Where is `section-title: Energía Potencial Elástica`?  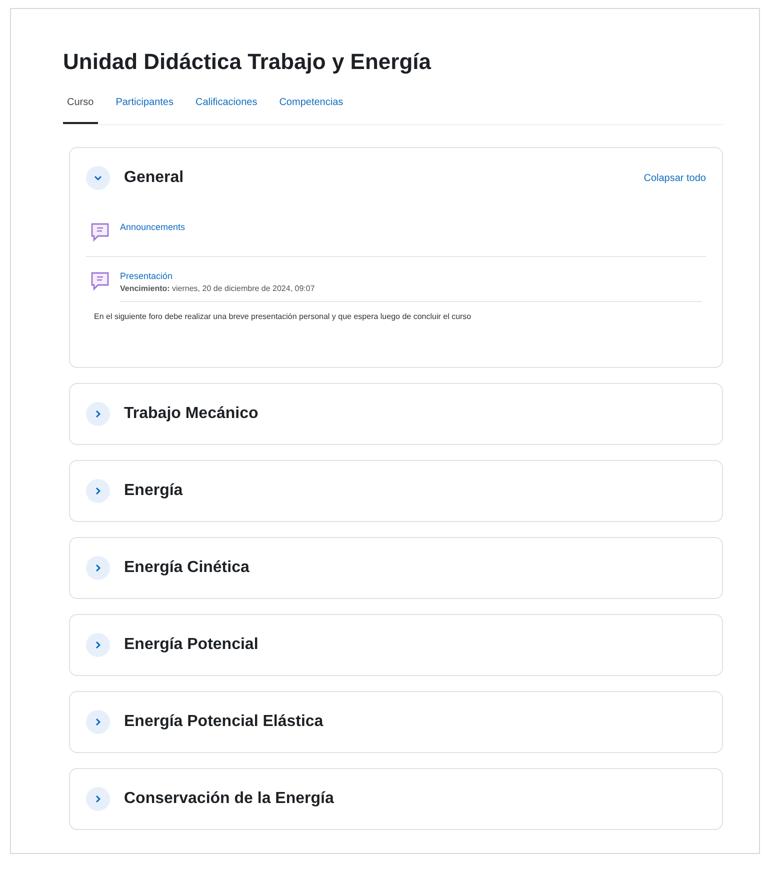
section-title: Energía Potencial Elástica is located at coordinates (224, 722).